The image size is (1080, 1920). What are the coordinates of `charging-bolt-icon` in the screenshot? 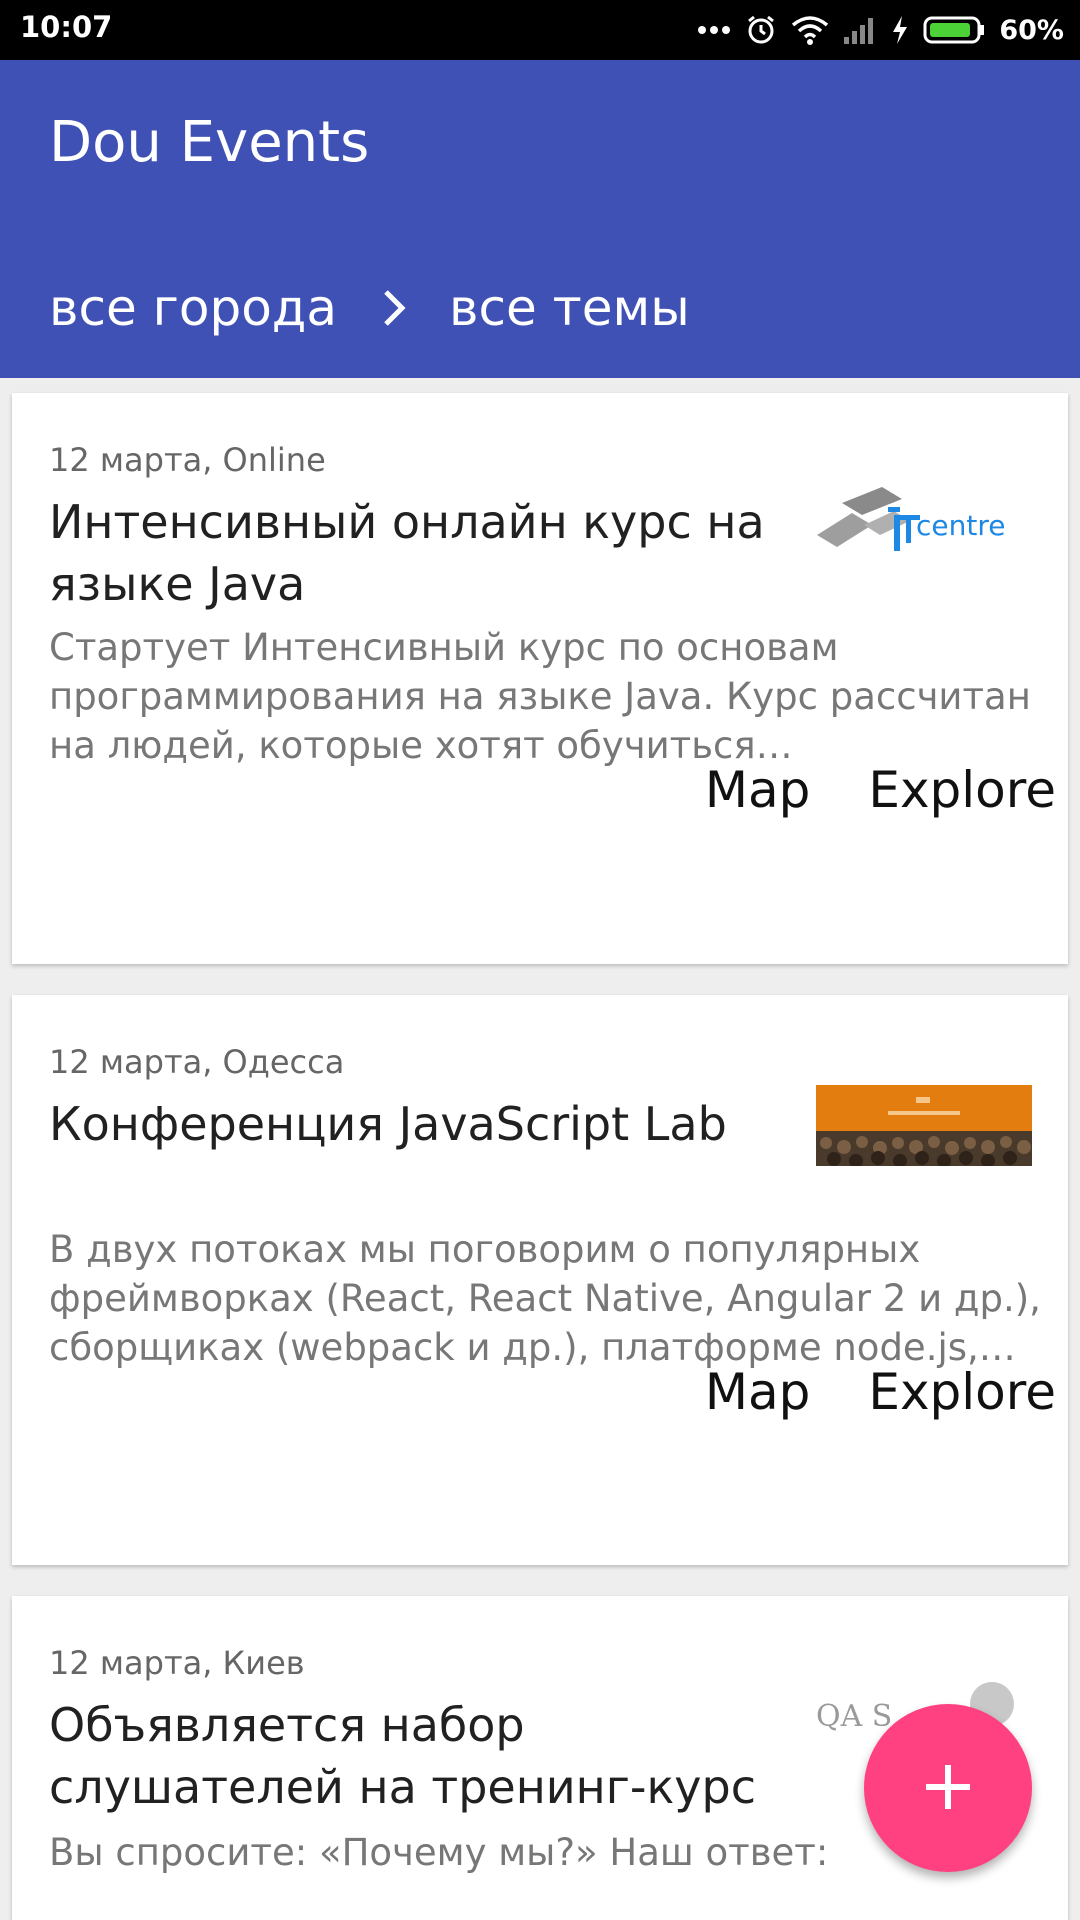 It's located at (900, 30).